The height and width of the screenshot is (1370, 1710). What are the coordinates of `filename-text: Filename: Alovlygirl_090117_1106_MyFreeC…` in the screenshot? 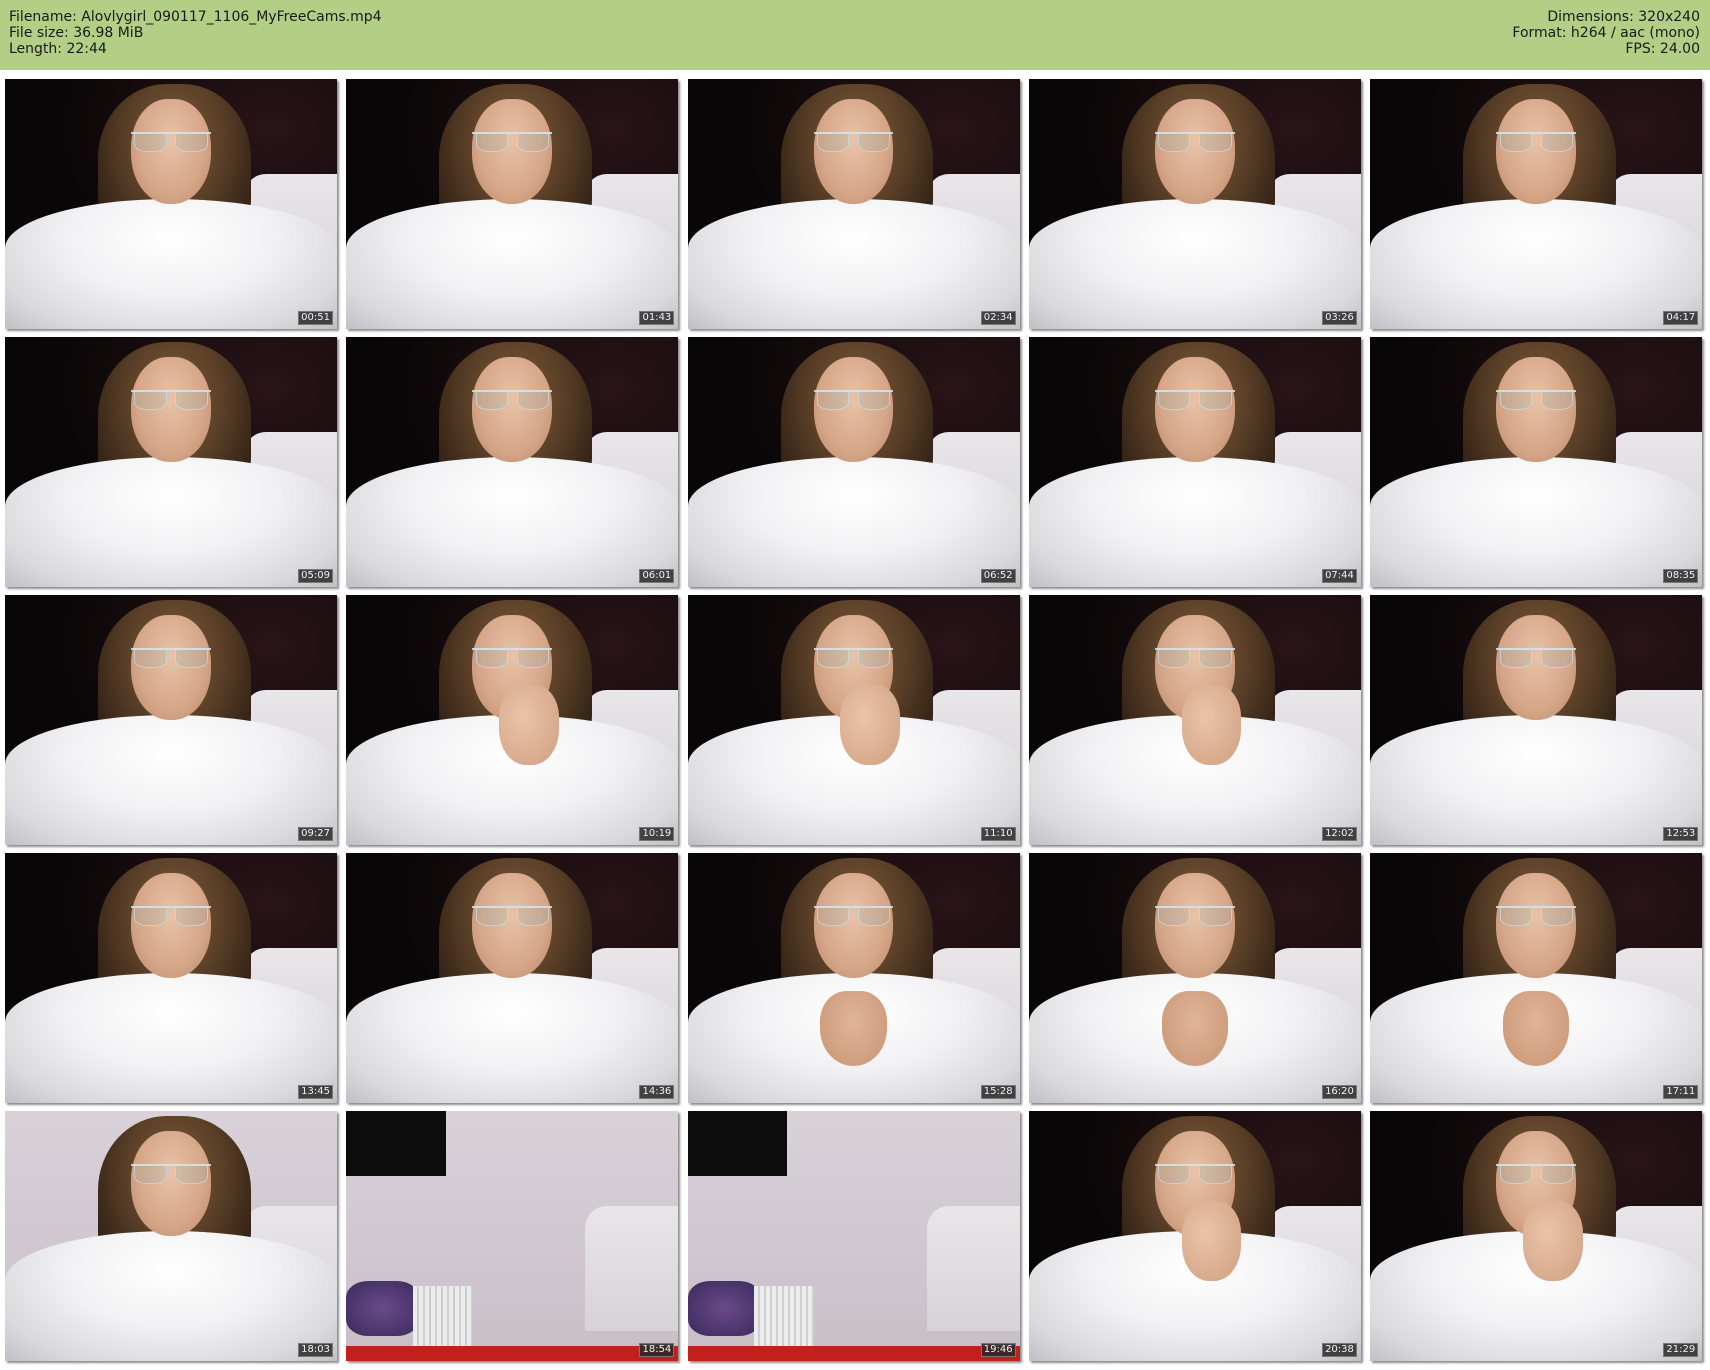 It's located at (195, 17).